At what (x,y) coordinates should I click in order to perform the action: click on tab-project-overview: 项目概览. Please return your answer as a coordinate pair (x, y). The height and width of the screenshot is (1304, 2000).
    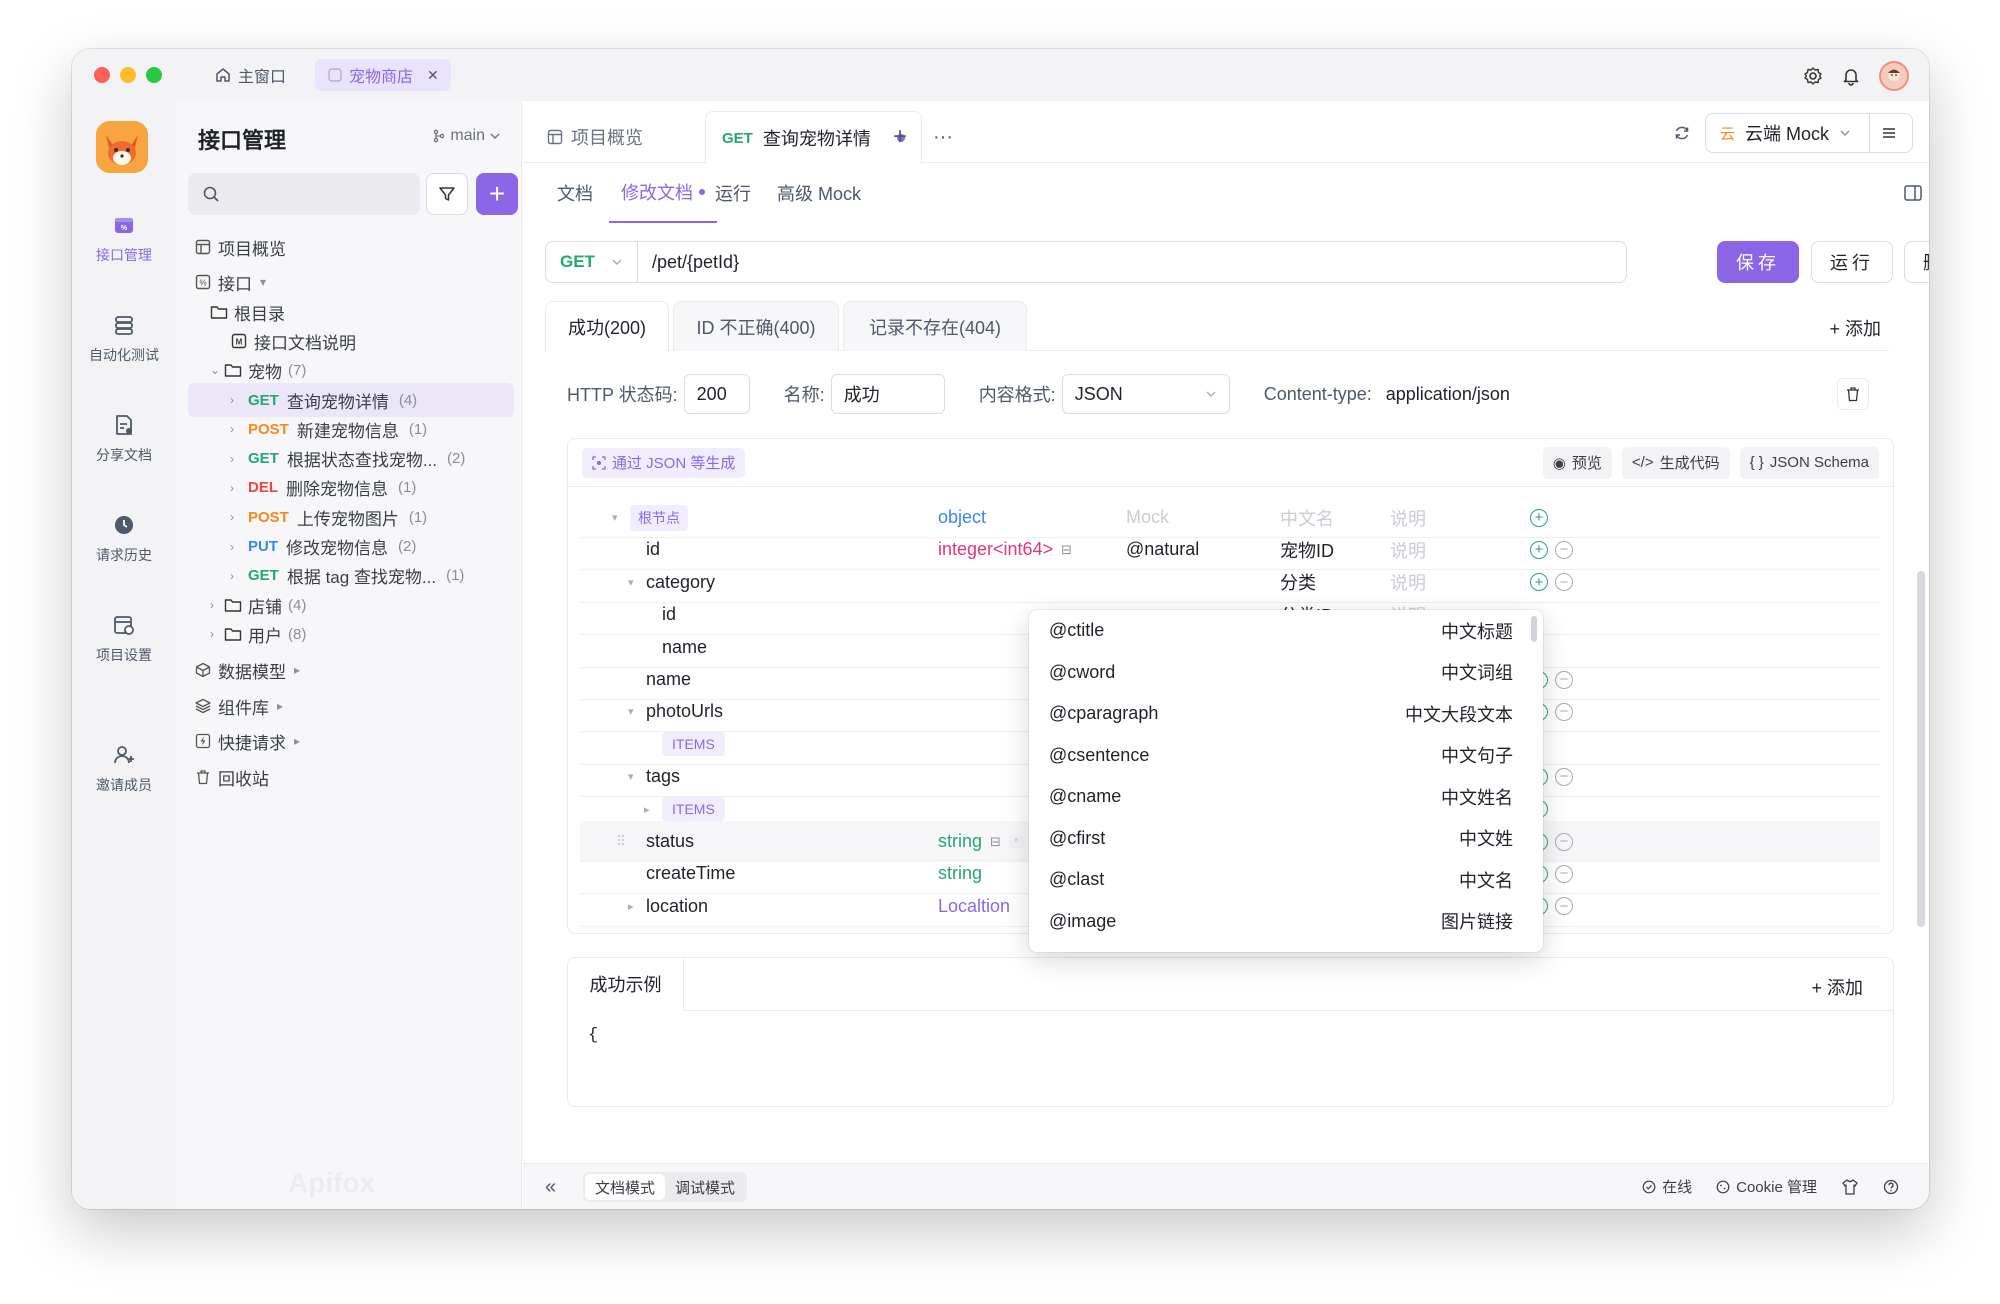
    Looking at the image, I should click on (595, 137).